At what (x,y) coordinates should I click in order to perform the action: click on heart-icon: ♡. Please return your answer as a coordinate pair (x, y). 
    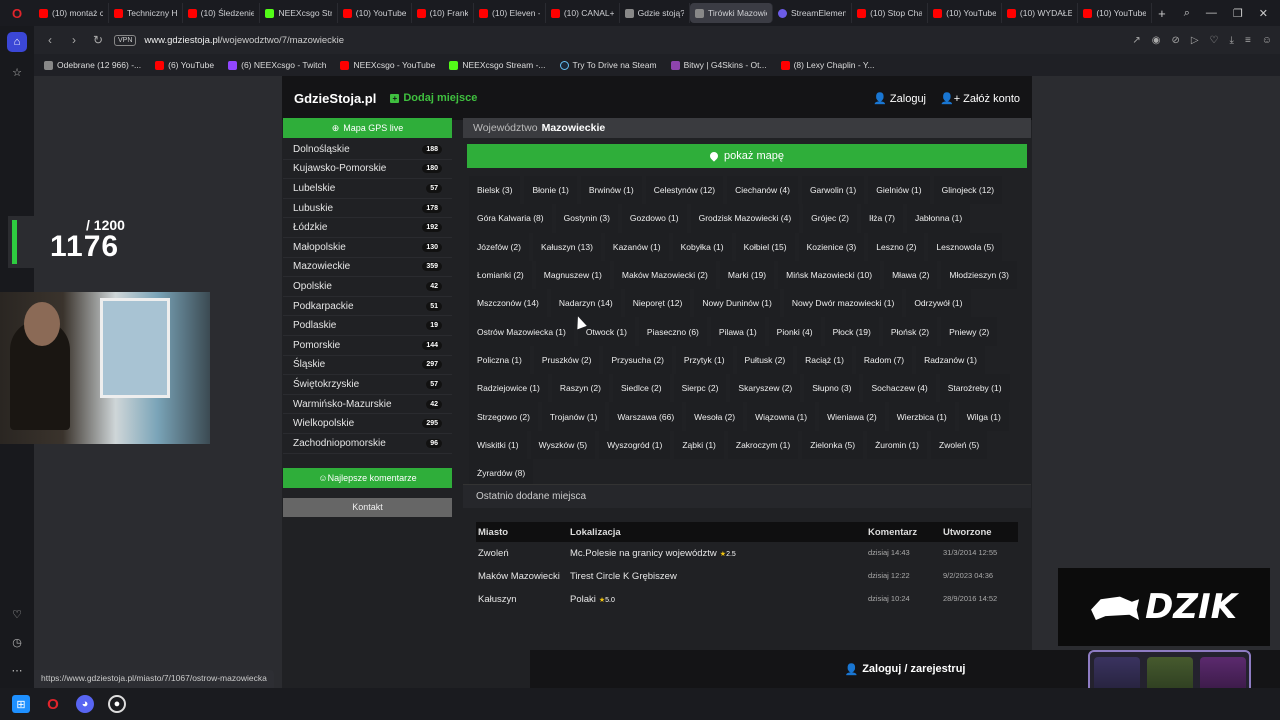
    Looking at the image, I should click on (17, 614).